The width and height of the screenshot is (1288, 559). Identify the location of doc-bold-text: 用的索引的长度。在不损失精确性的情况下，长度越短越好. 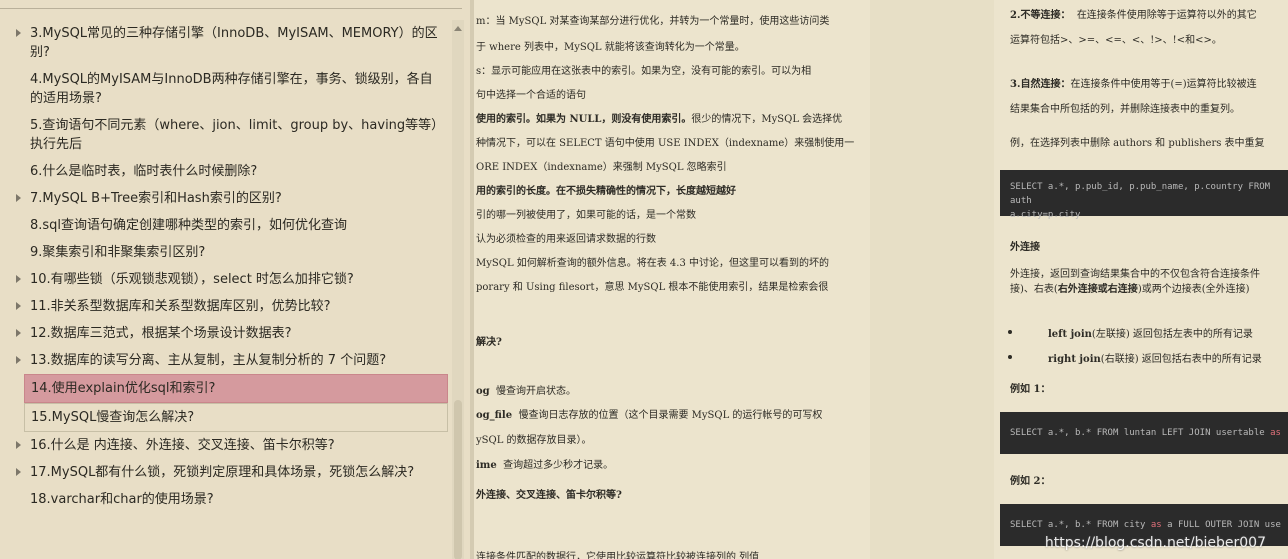
(606, 191).